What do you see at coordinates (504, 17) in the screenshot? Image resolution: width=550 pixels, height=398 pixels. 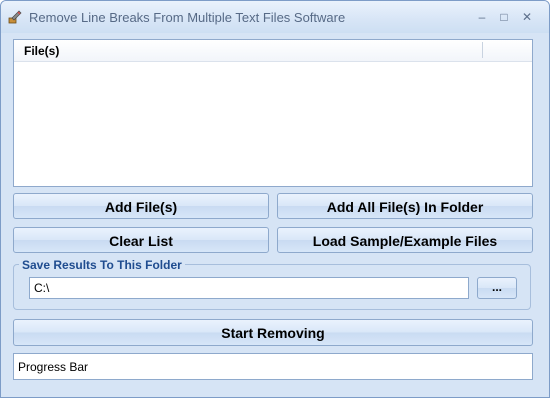 I see `maximize-button: □` at bounding box center [504, 17].